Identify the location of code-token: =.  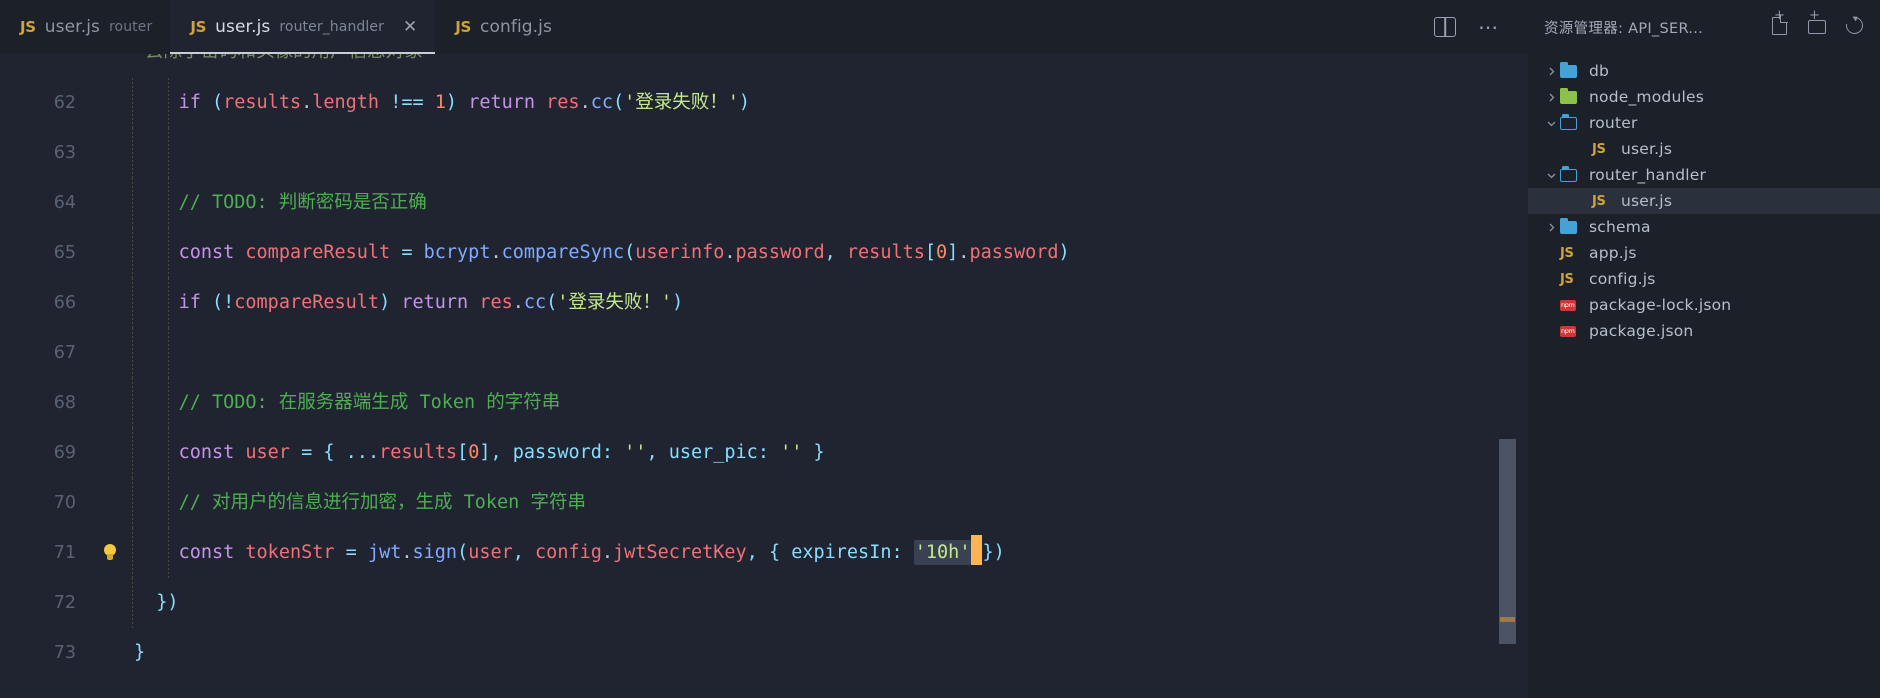
(351, 552).